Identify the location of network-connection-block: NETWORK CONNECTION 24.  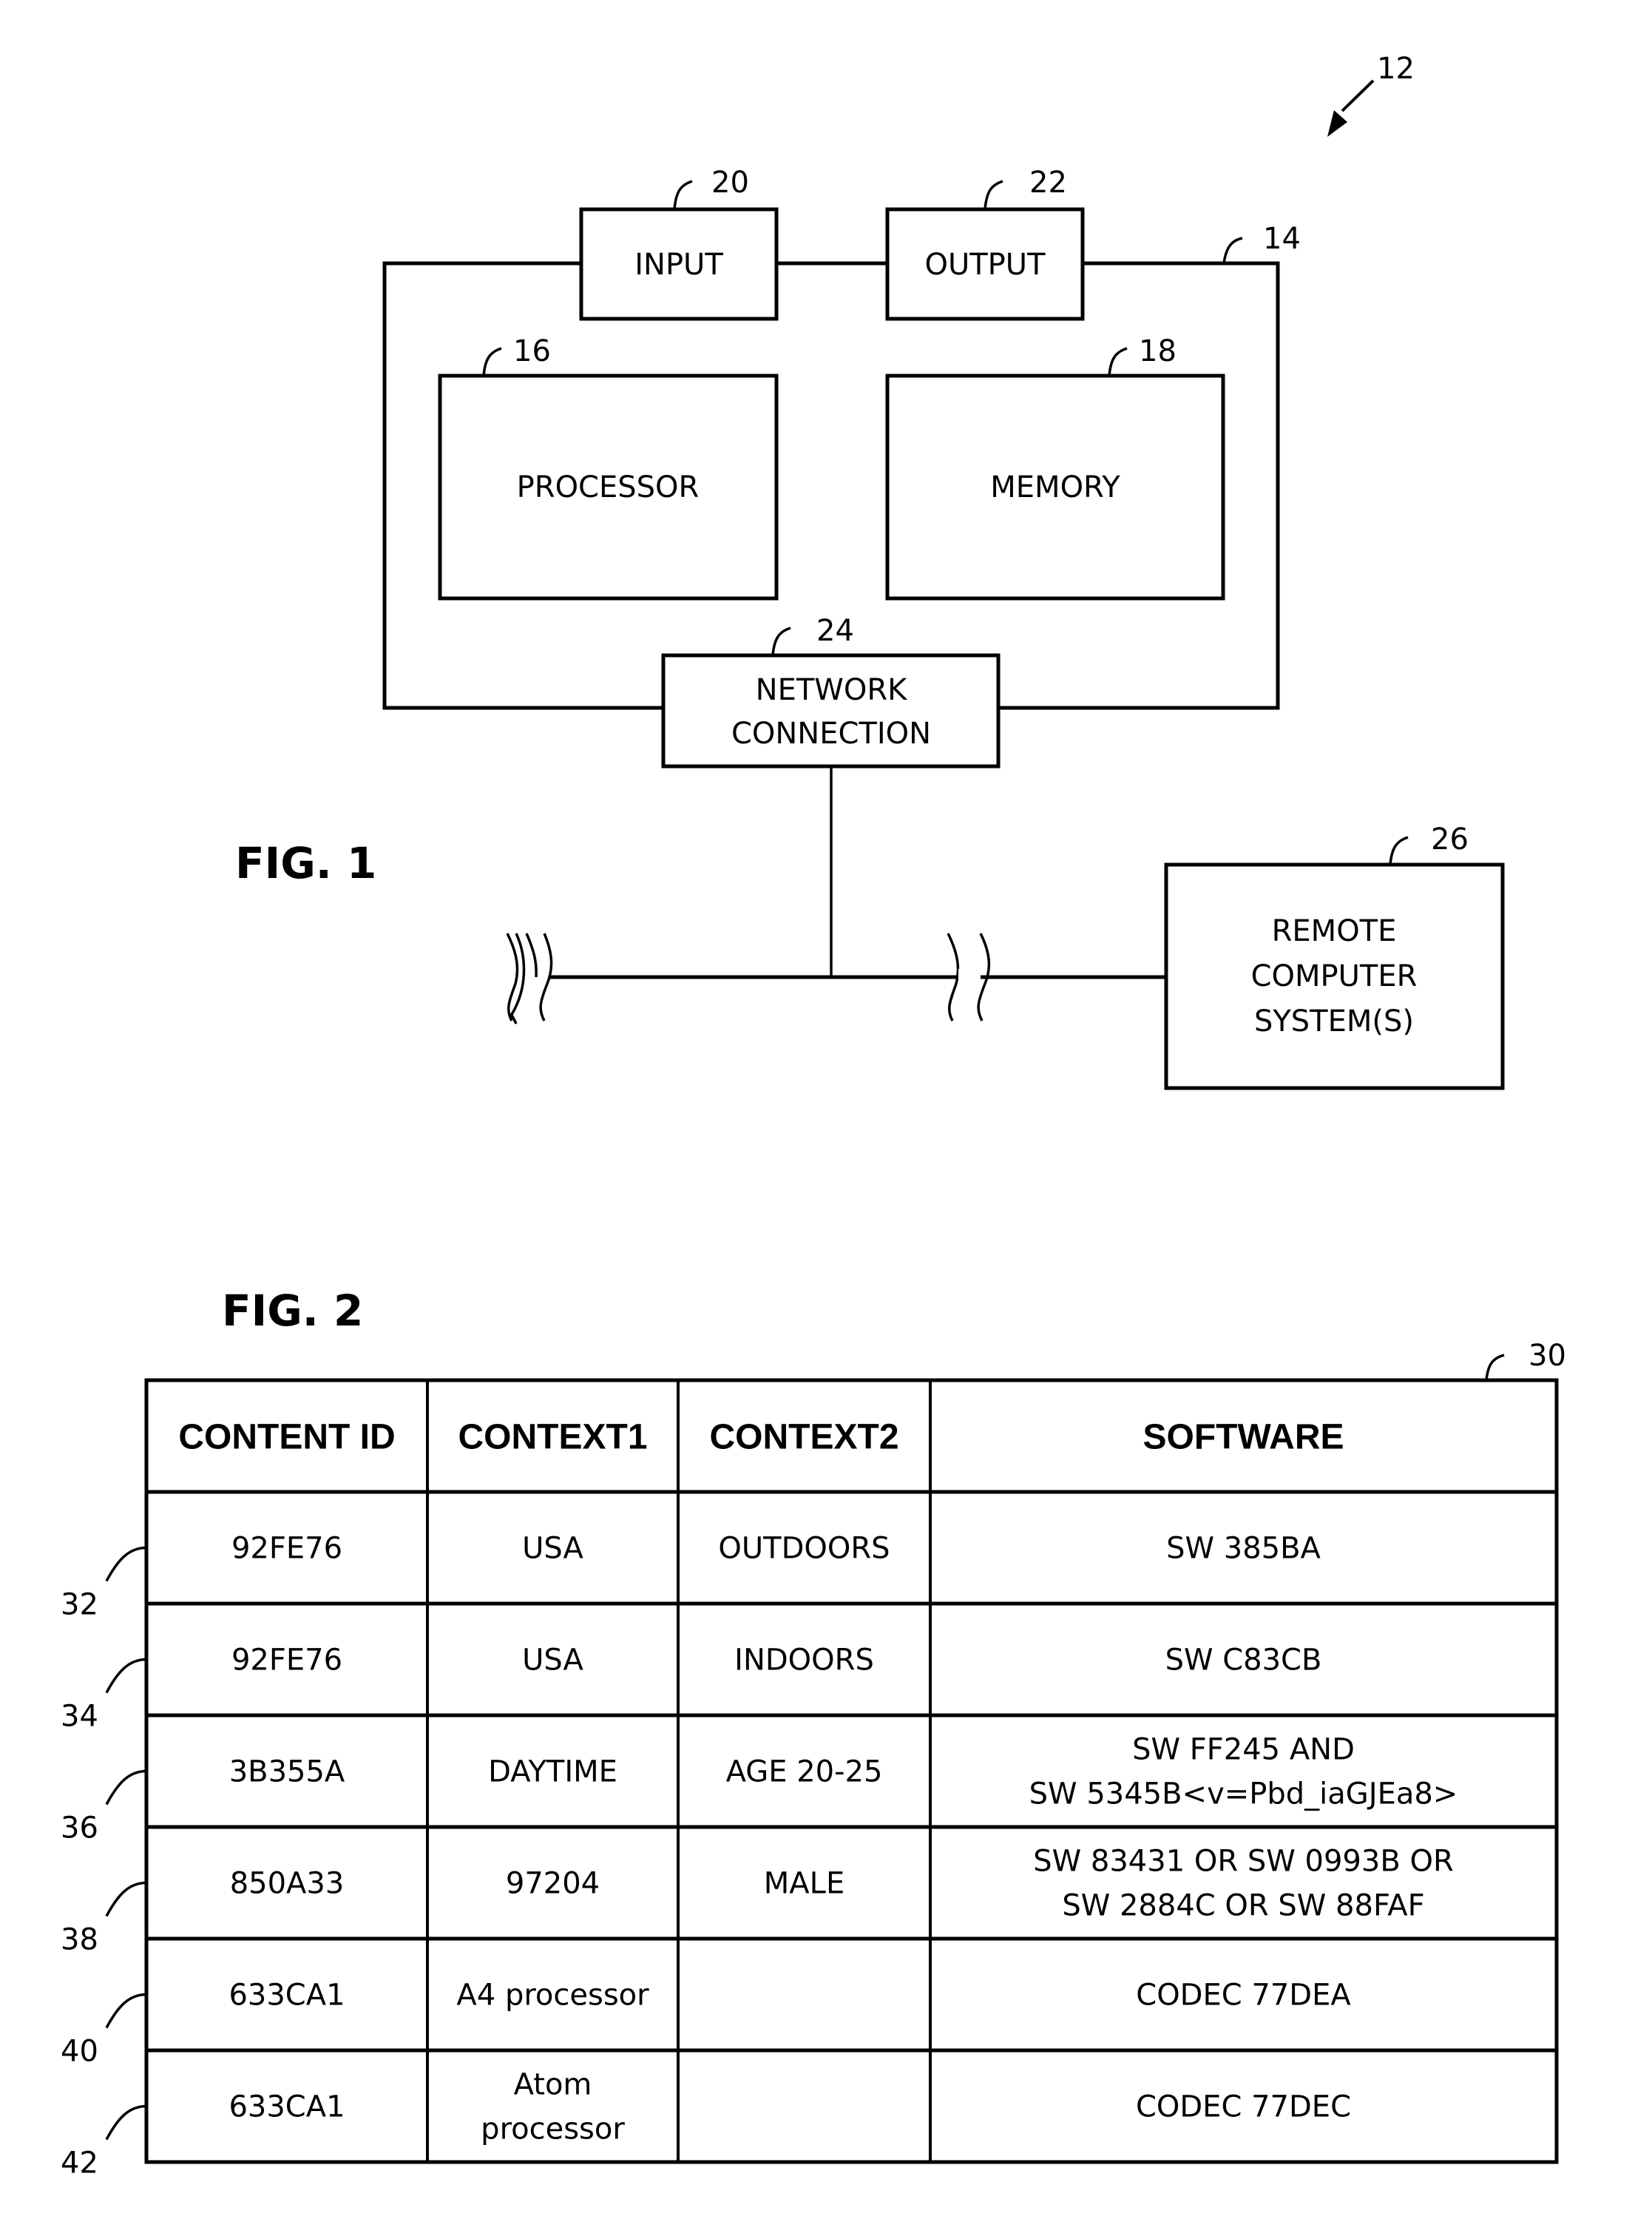
(831, 691).